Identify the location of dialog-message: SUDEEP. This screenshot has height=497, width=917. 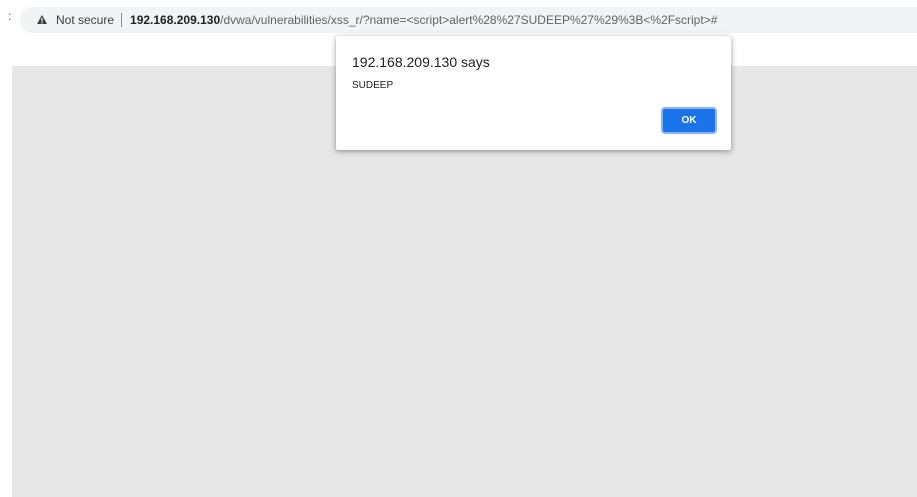
(373, 85).